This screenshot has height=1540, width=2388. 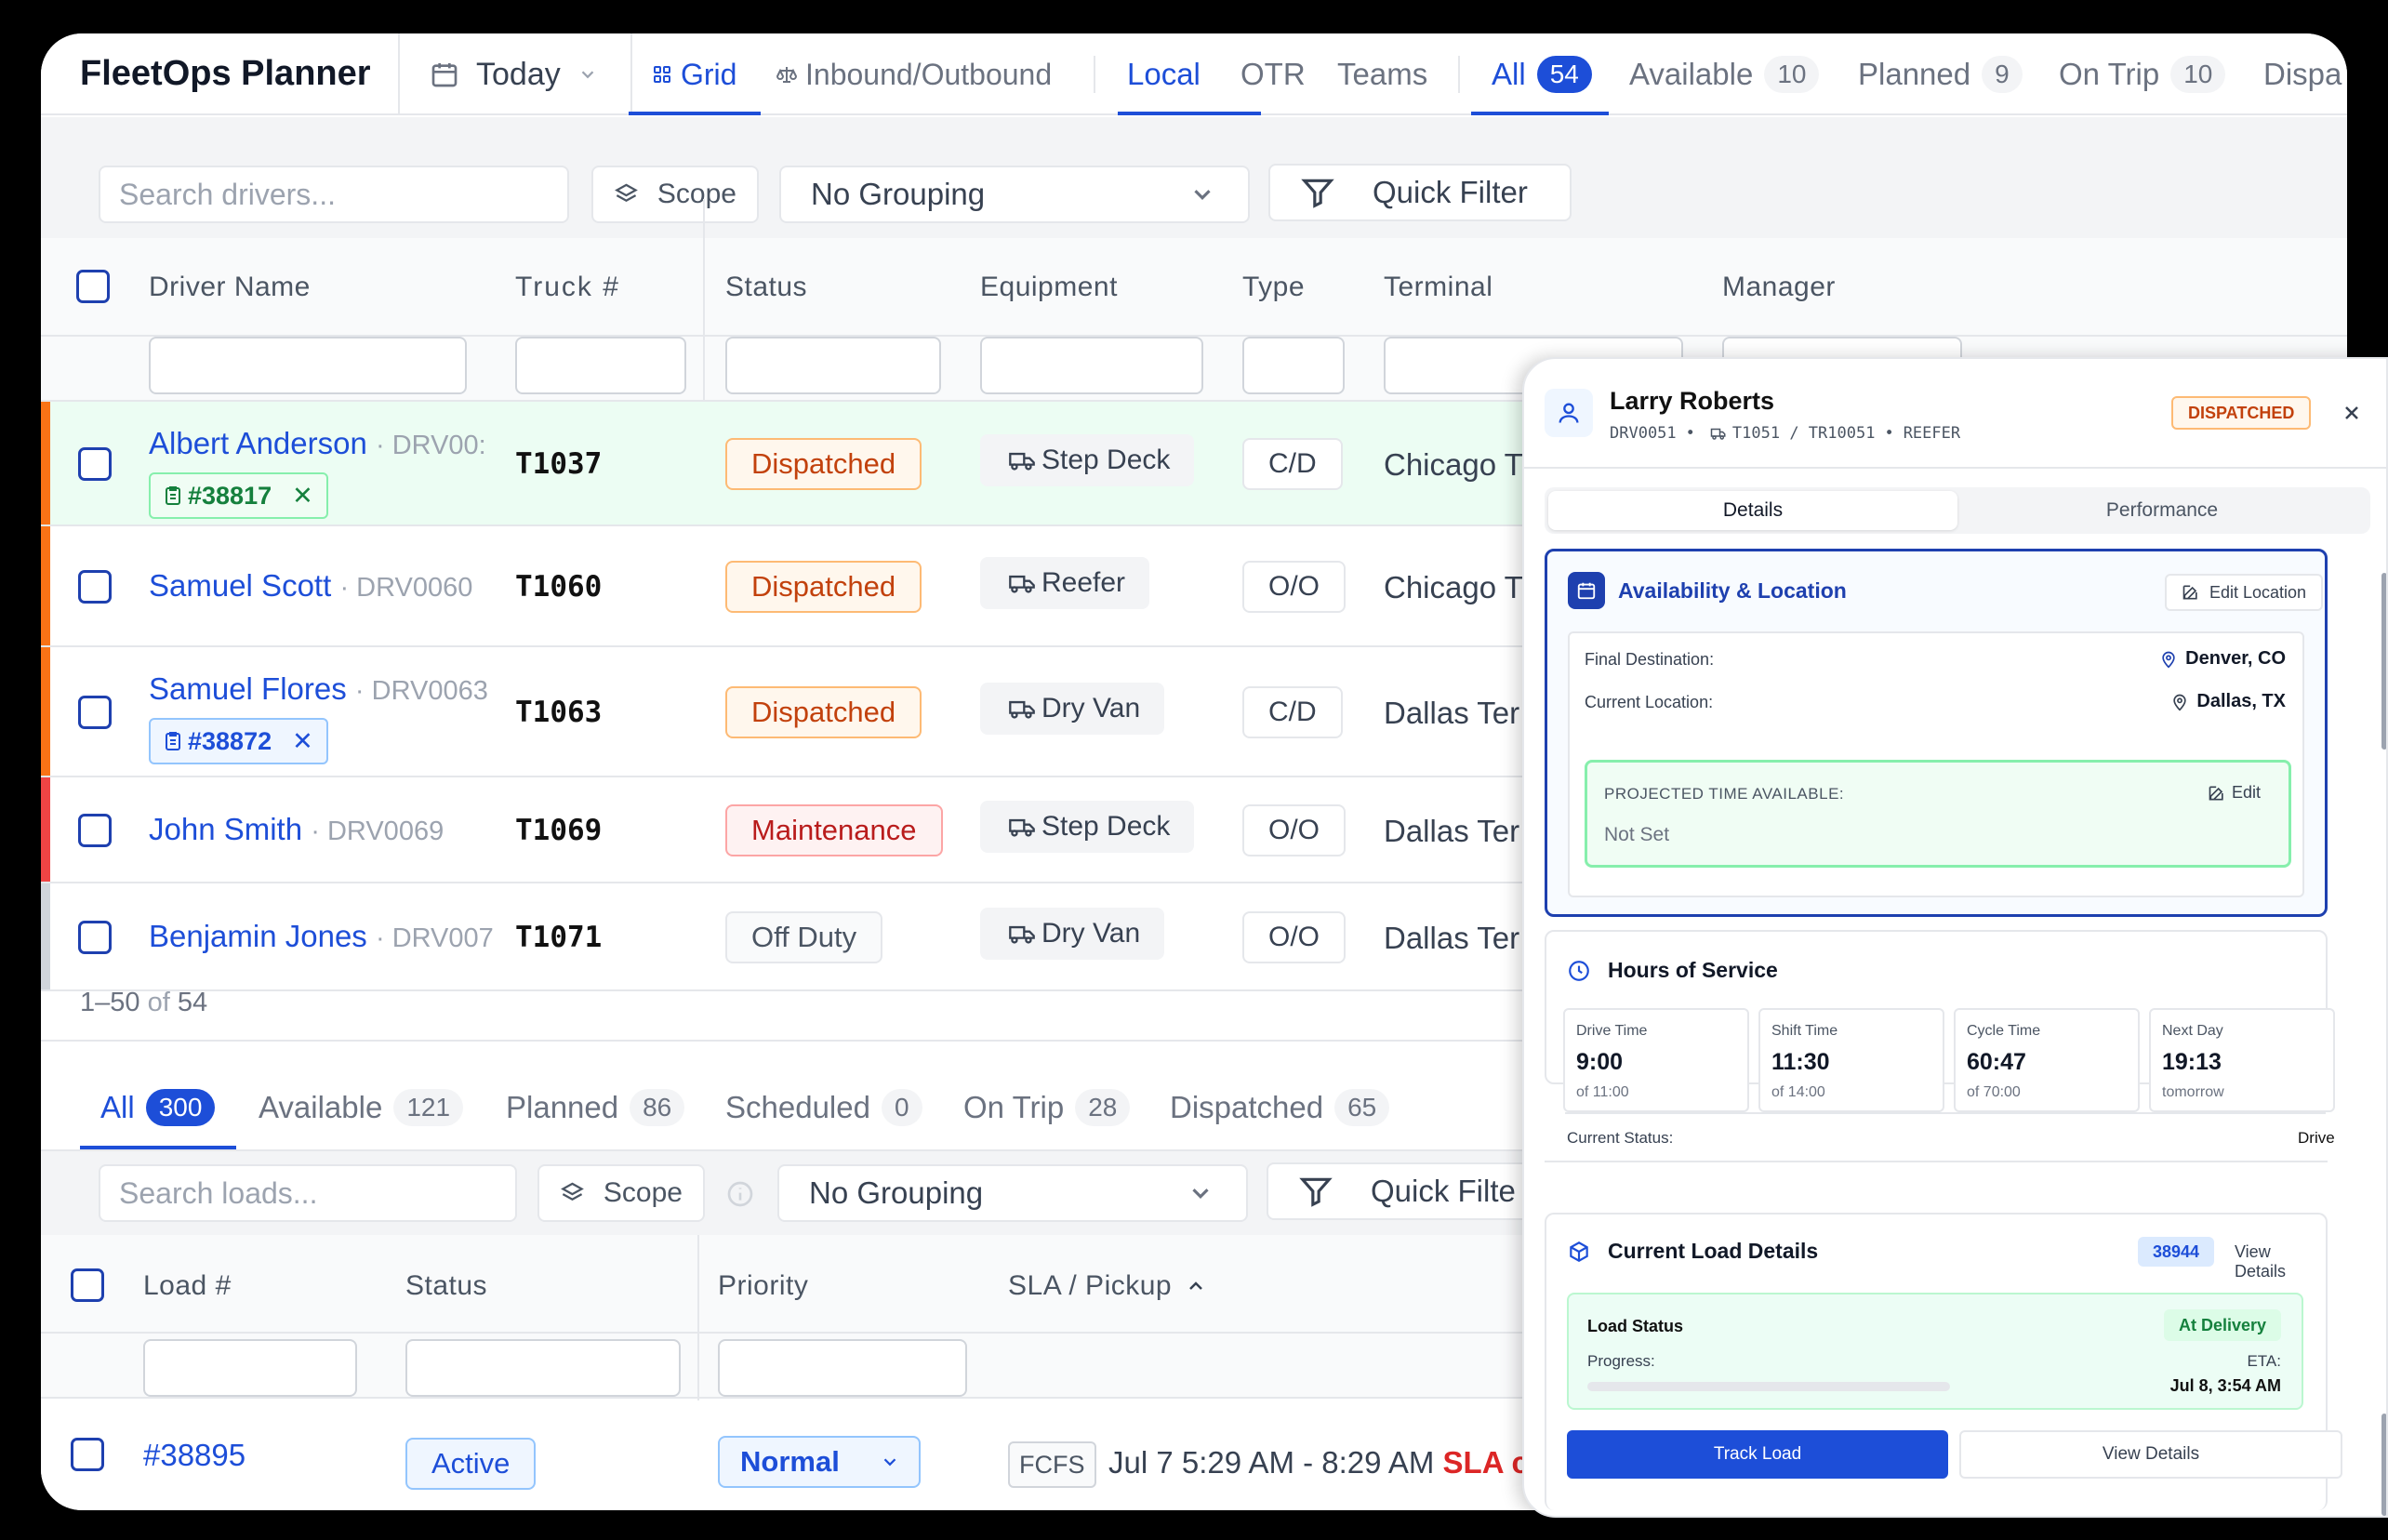 What do you see at coordinates (2302, 74) in the screenshot?
I see `filter-tab-dispatched: Dispa` at bounding box center [2302, 74].